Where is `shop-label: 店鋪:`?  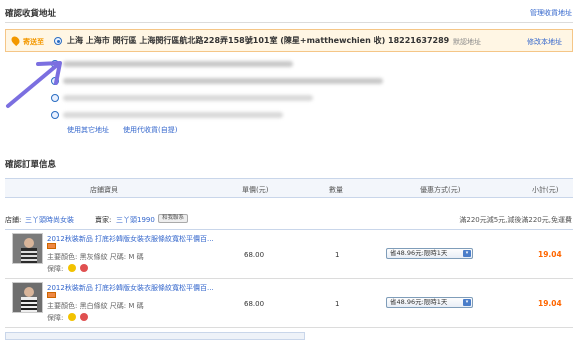 shop-label: 店鋪: is located at coordinates (13, 220).